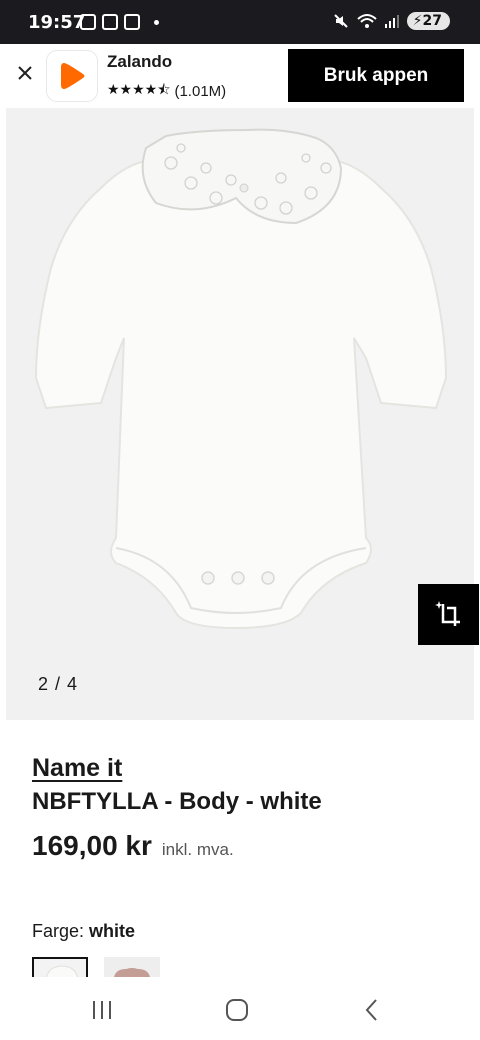 This screenshot has height=1040, width=480. I want to click on back-button, so click(372, 1010).